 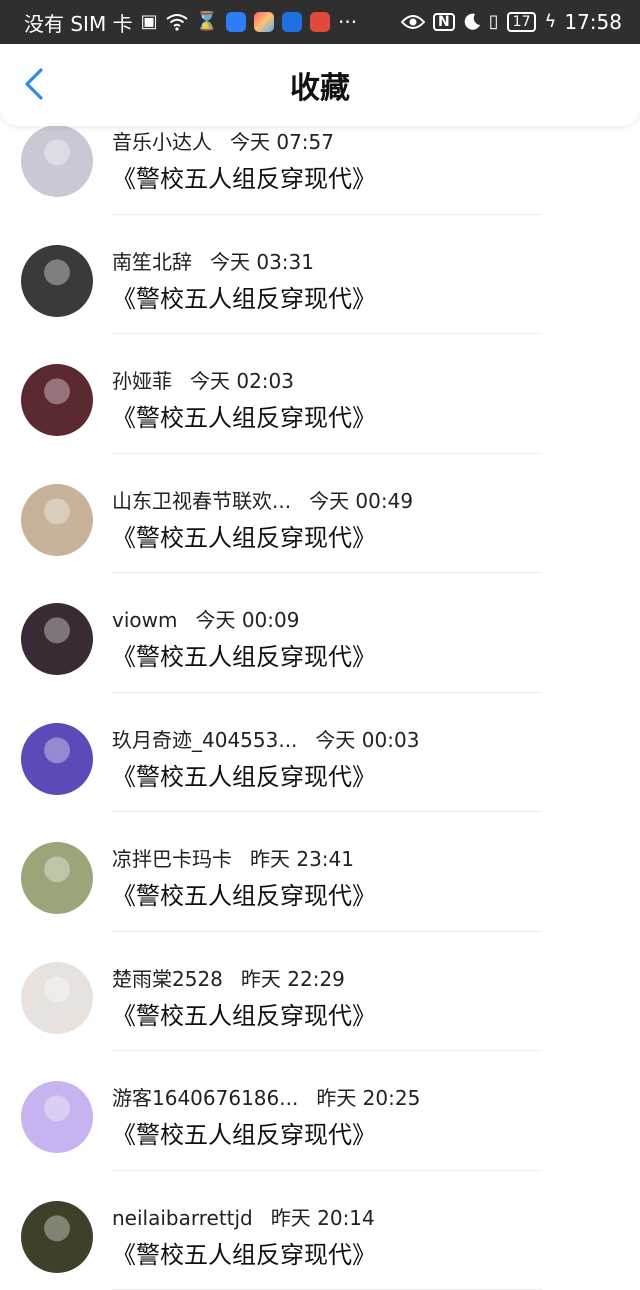 I want to click on list-item: viowm 今天 00:09 《警校五人组反穿现代》, so click(x=320, y=633).